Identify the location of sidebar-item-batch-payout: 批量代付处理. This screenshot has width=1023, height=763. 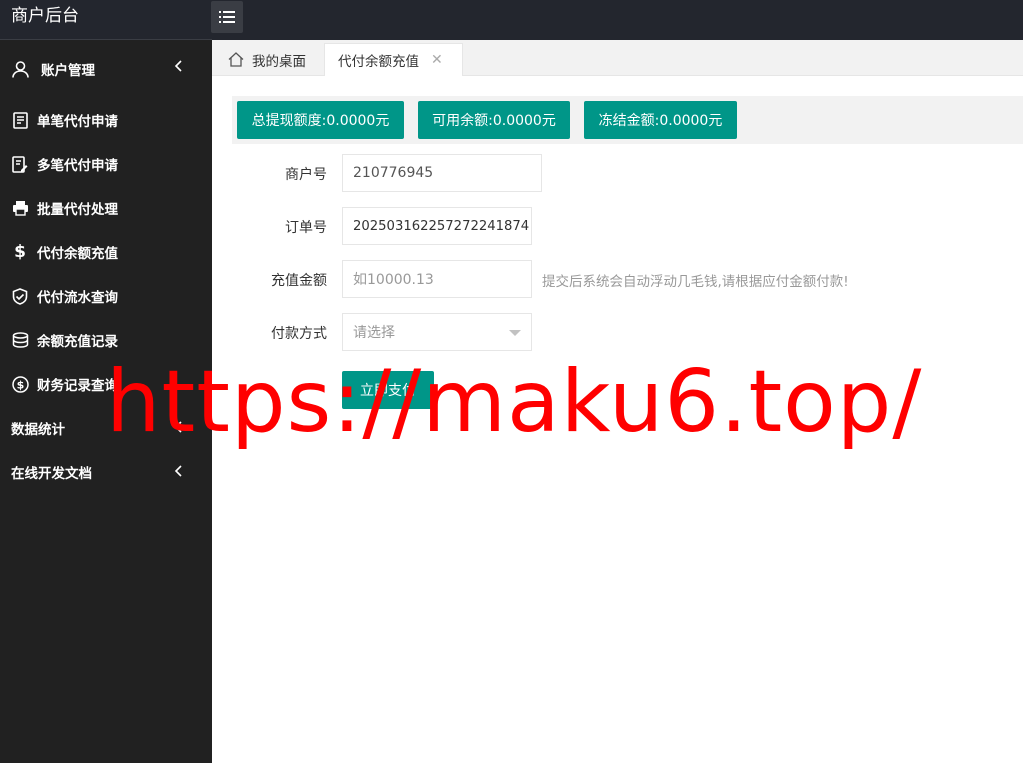
(106, 208).